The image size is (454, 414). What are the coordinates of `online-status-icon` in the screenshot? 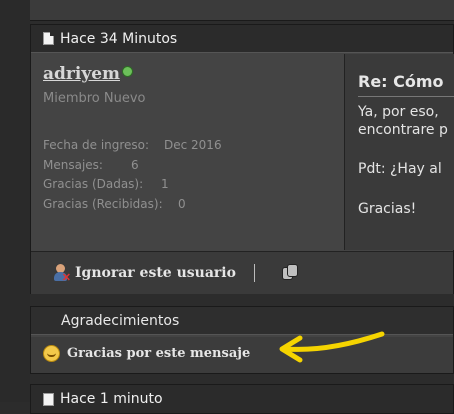 It's located at (127, 71).